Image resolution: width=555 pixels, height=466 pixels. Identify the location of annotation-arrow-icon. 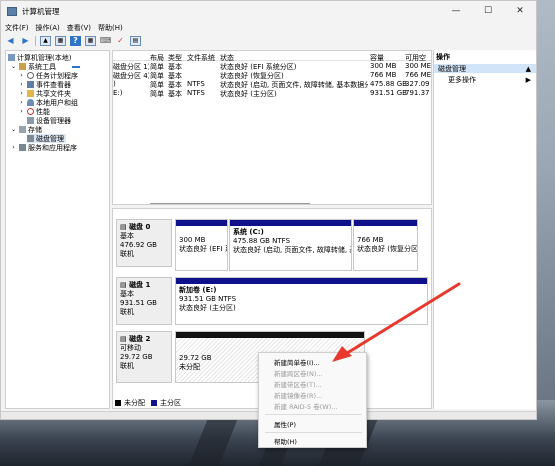
(396, 322).